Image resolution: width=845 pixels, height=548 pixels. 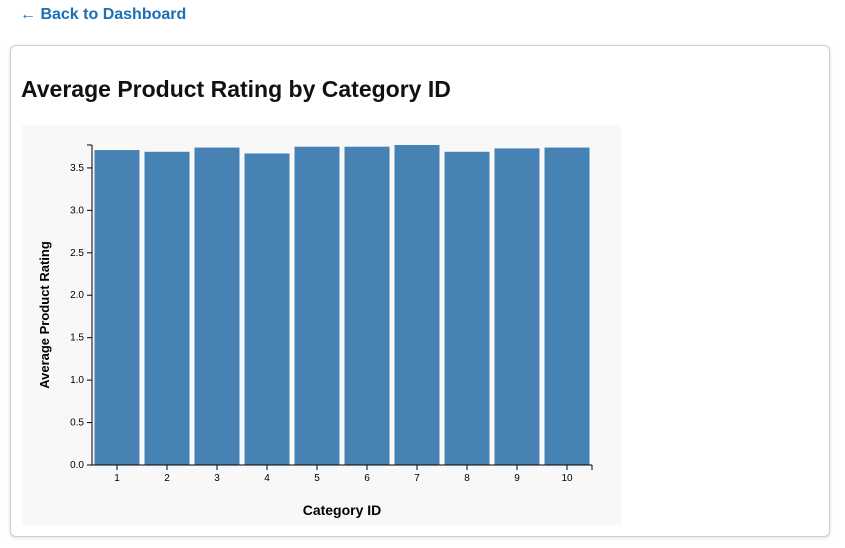 I want to click on back-to-dashboard-link: ← Back to Dashboard, so click(x=103, y=15).